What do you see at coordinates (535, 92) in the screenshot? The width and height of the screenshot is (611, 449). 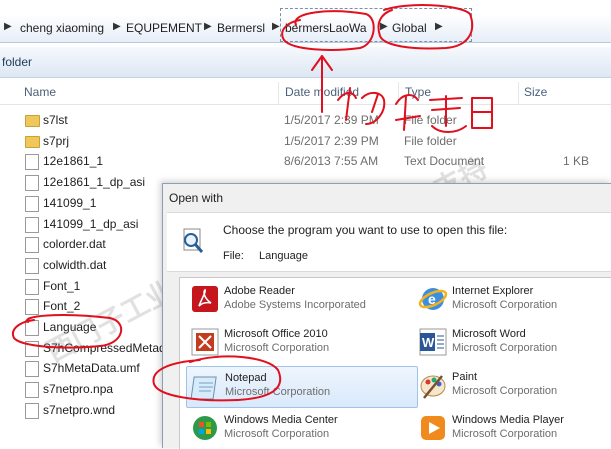 I see `column-size: Size` at bounding box center [535, 92].